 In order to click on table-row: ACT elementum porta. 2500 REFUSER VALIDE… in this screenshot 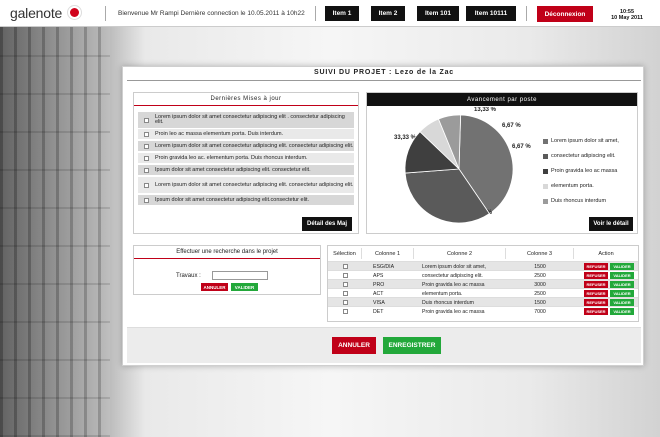, I will do `click(483, 292)`.